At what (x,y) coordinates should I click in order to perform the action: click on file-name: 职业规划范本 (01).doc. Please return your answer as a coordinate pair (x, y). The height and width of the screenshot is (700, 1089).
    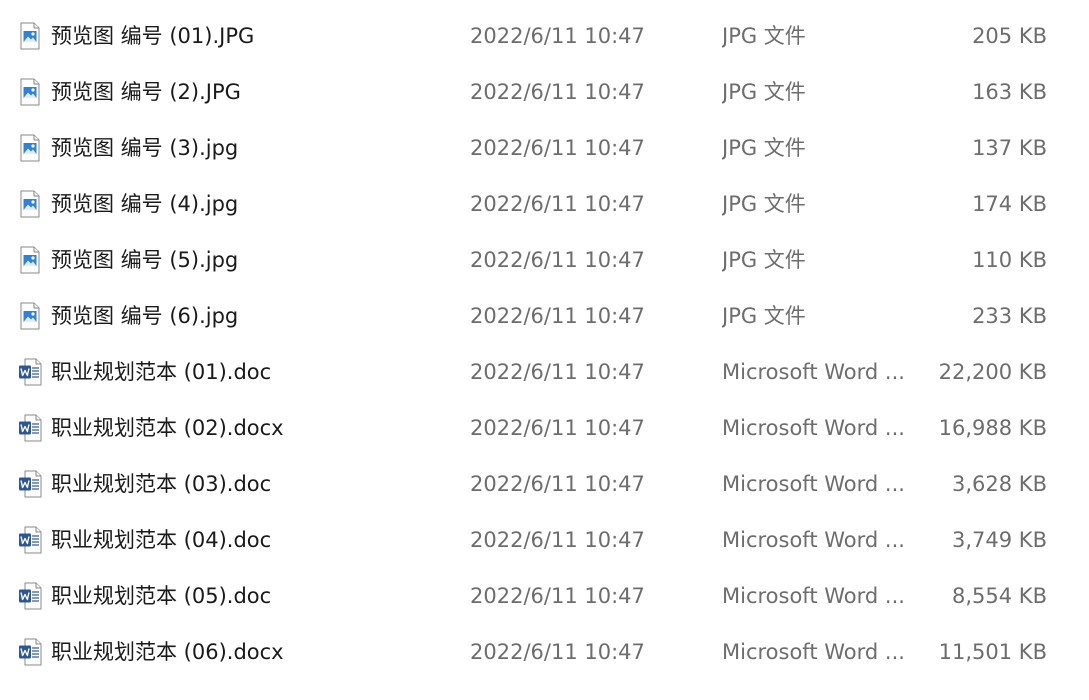
    Looking at the image, I should click on (161, 372).